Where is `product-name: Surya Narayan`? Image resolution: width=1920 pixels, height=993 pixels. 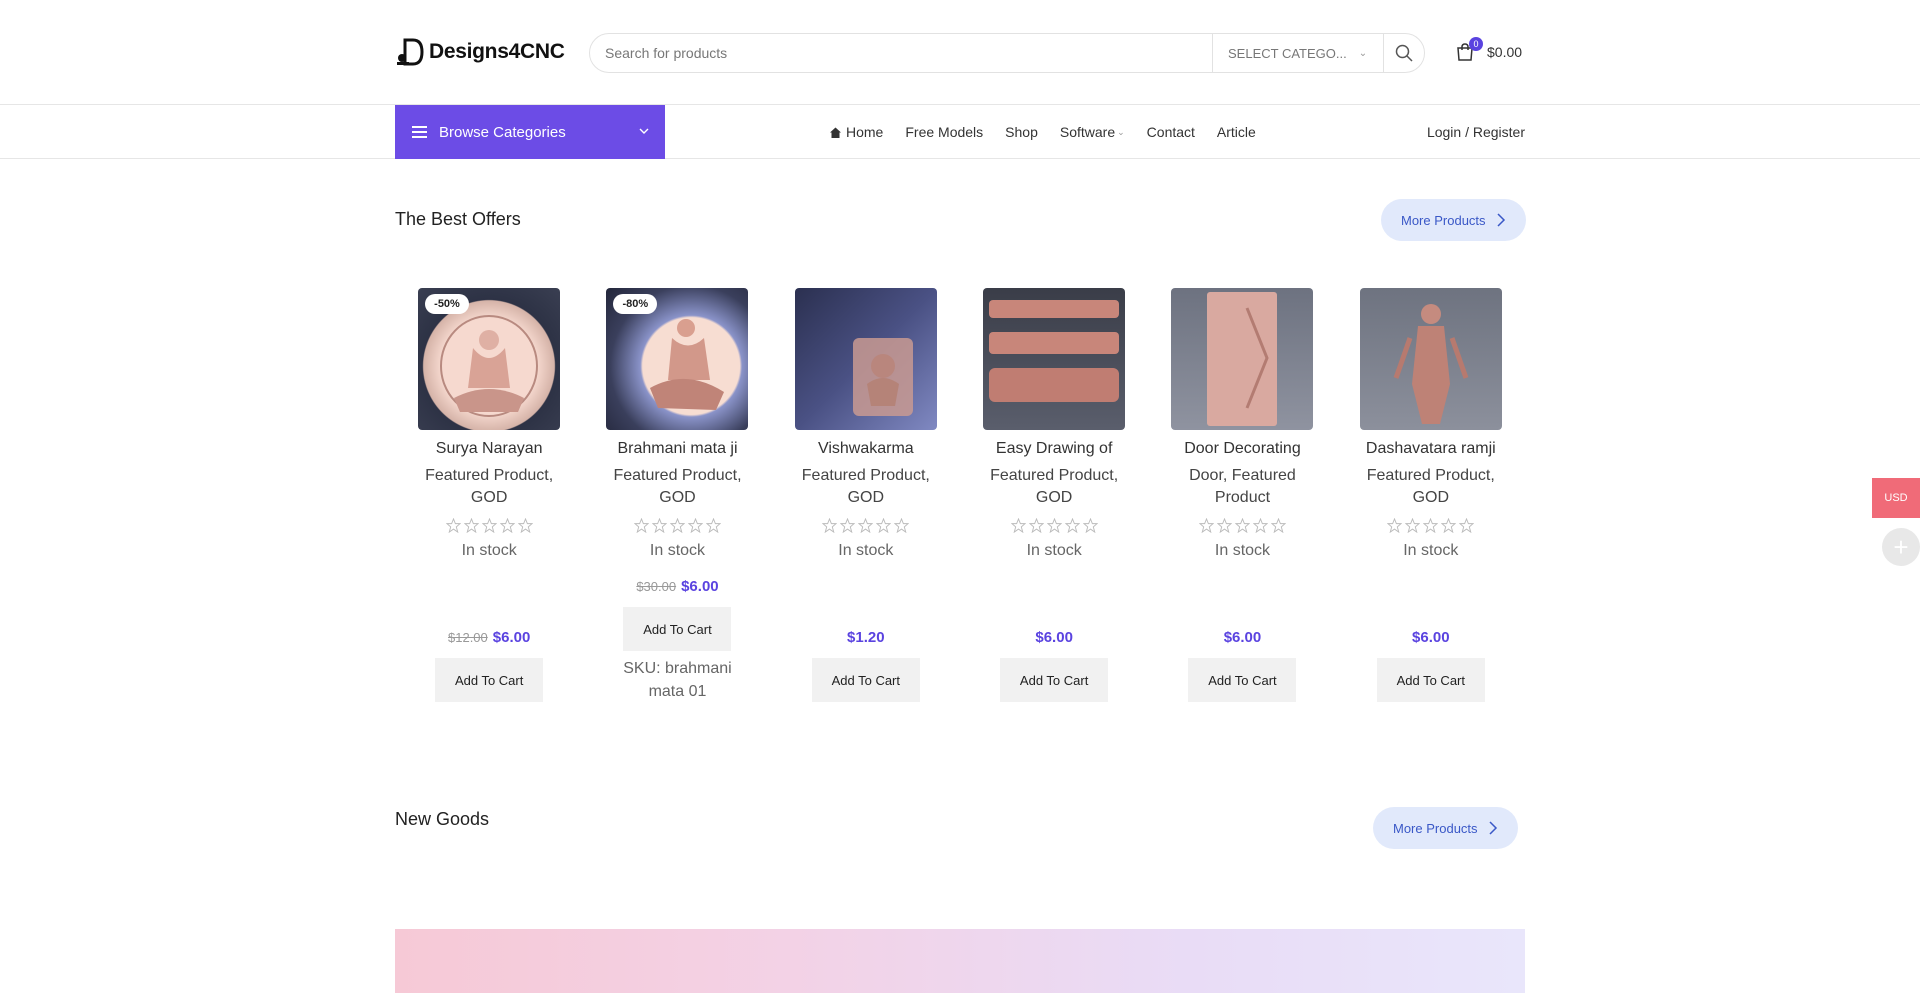 product-name: Surya Narayan is located at coordinates (489, 449).